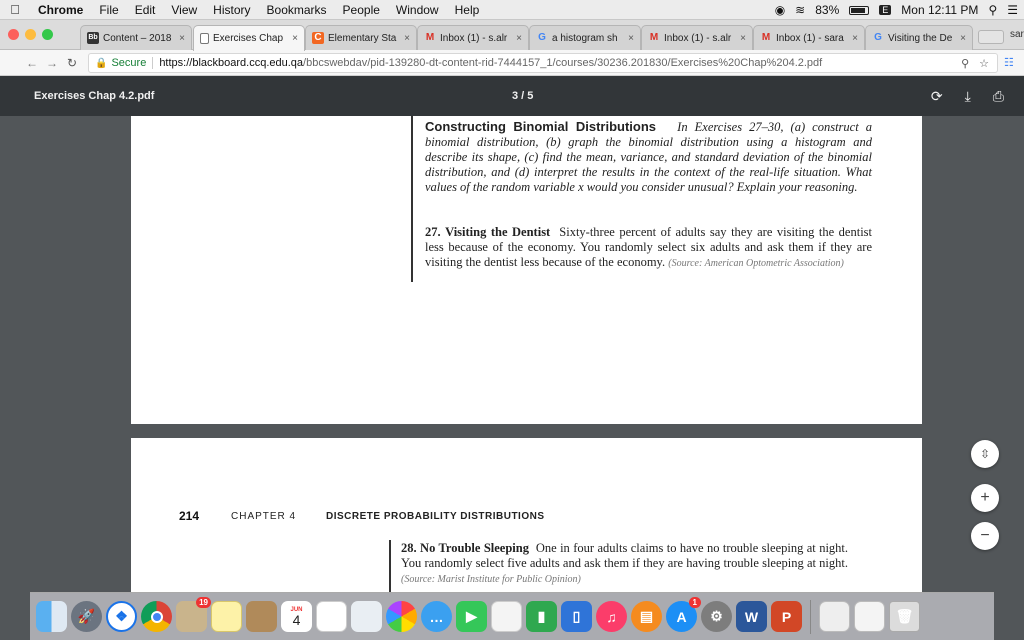 The image size is (1024, 640). I want to click on spotlight-search-icon: ⚲, so click(992, 10).